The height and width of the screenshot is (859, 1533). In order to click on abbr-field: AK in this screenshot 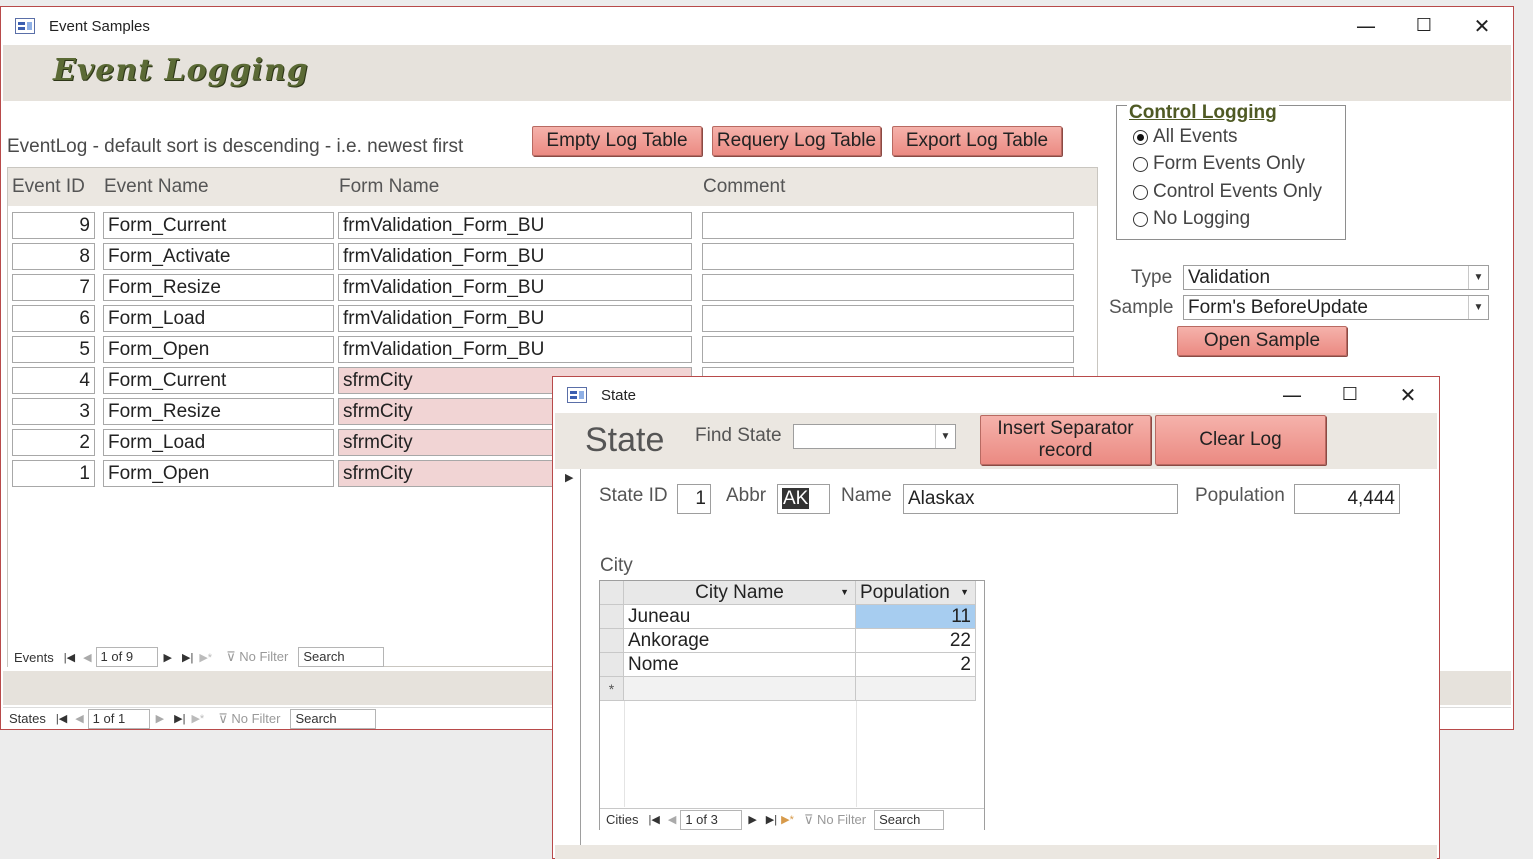, I will do `click(803, 499)`.